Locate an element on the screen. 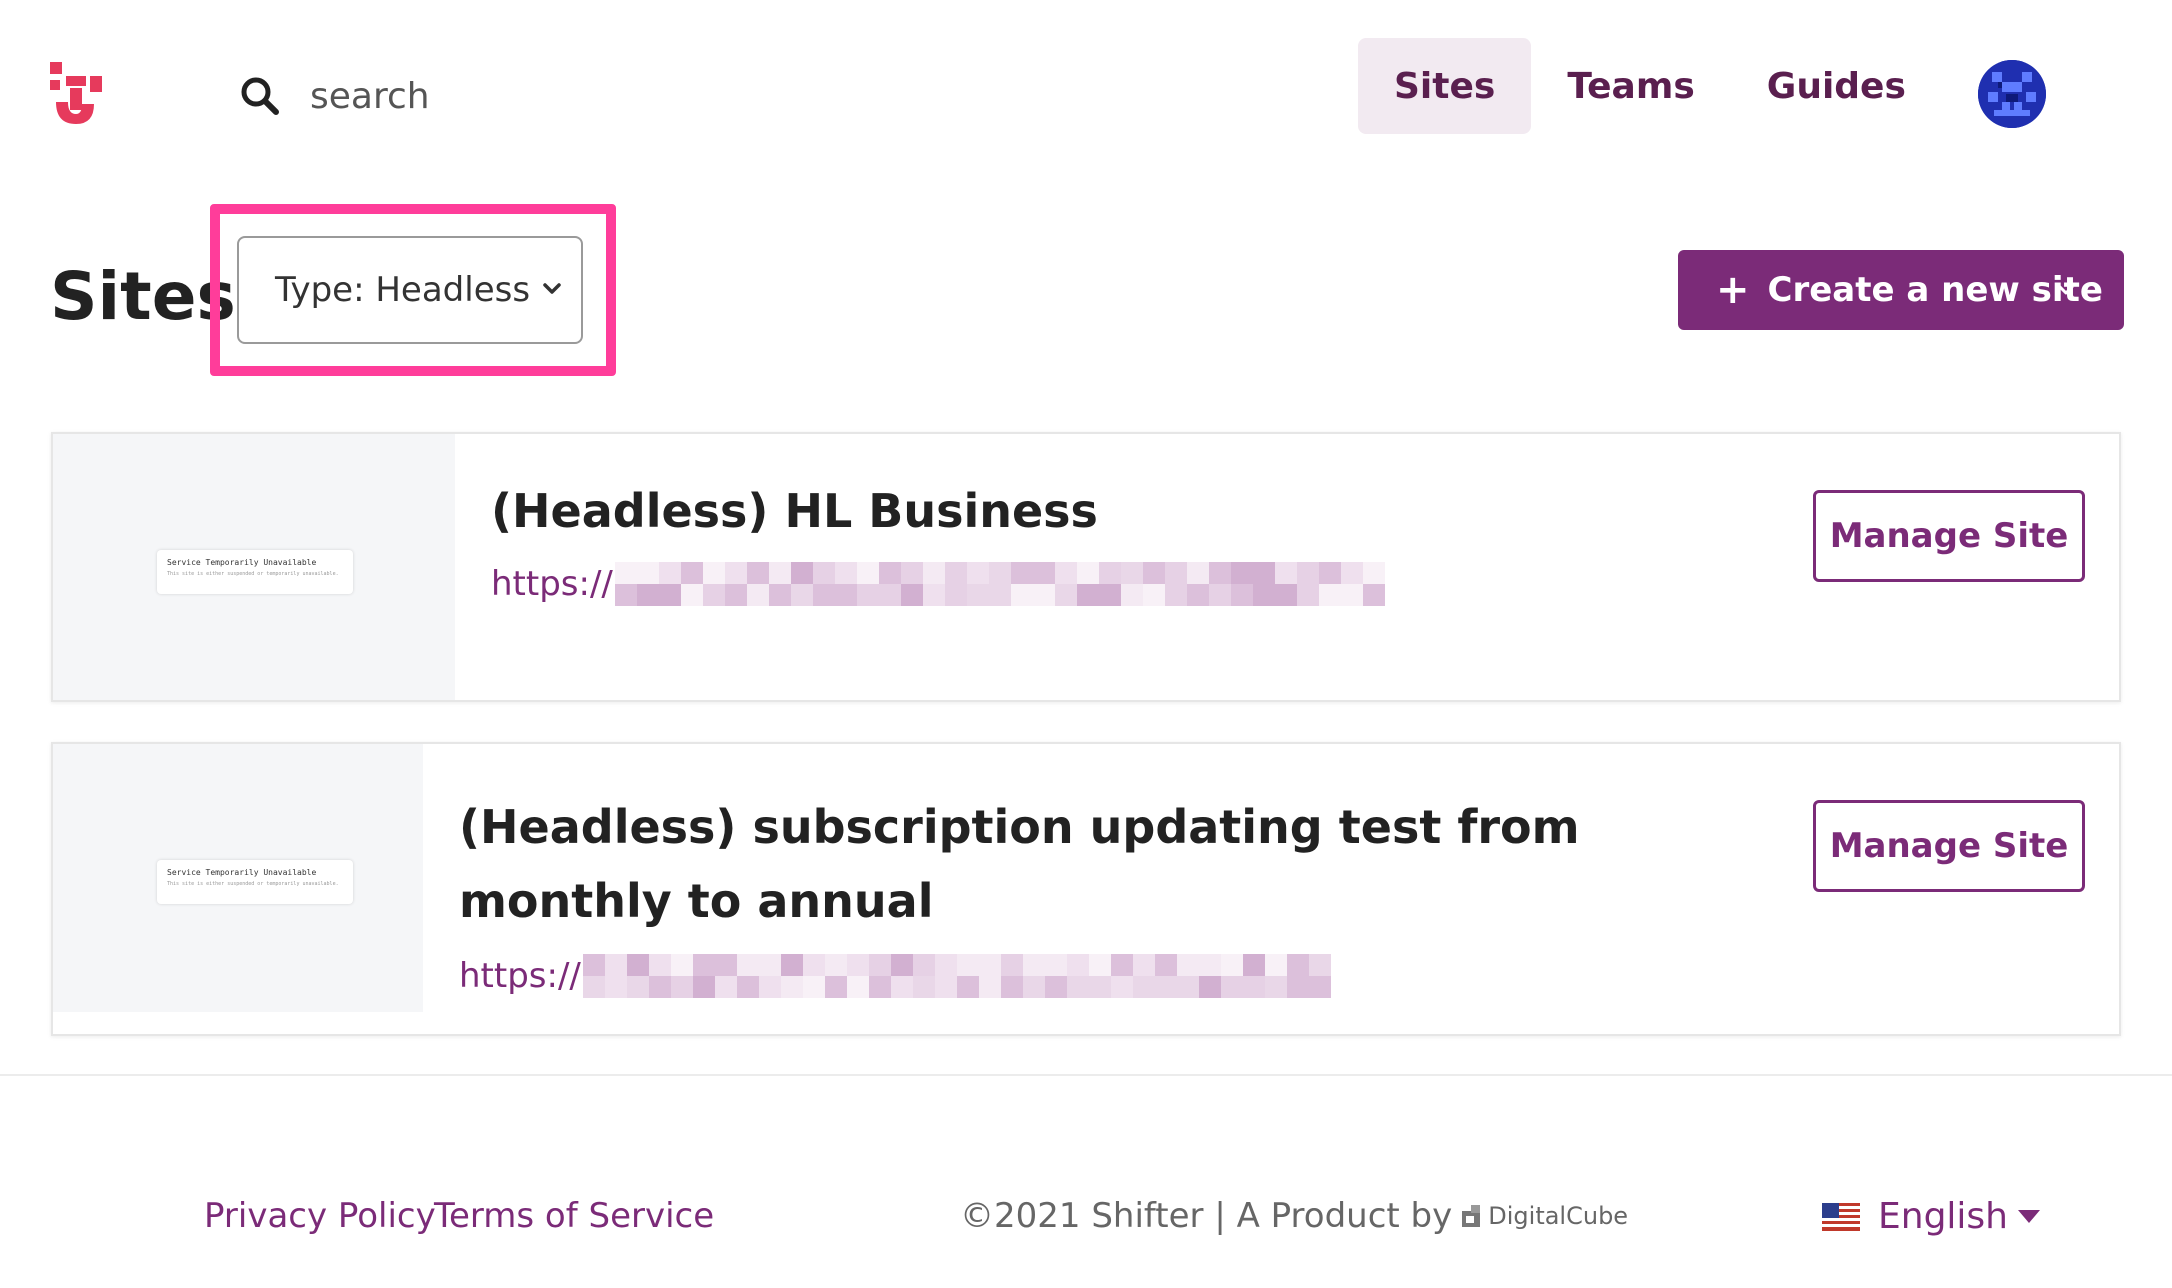 This screenshot has width=2172, height=1288. digitalcube-icon is located at coordinates (1471, 1216).